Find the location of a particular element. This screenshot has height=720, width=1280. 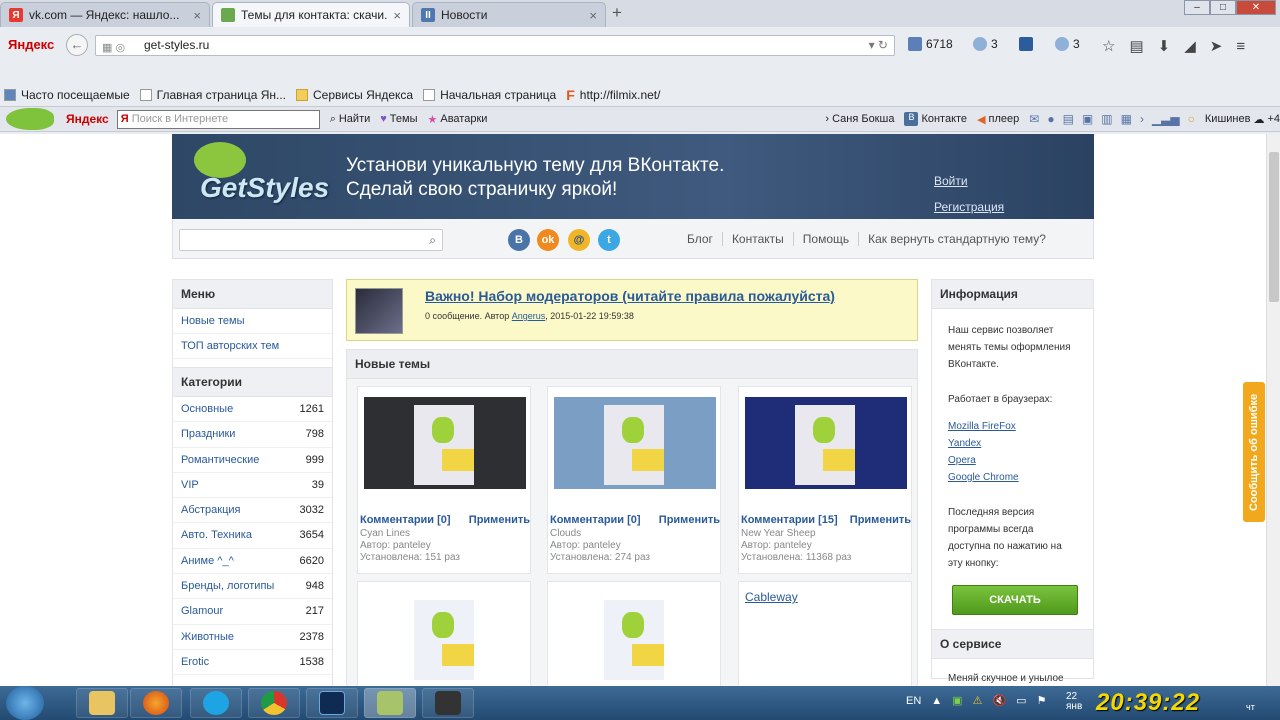

theme-card: Cableway is located at coordinates (825, 633).